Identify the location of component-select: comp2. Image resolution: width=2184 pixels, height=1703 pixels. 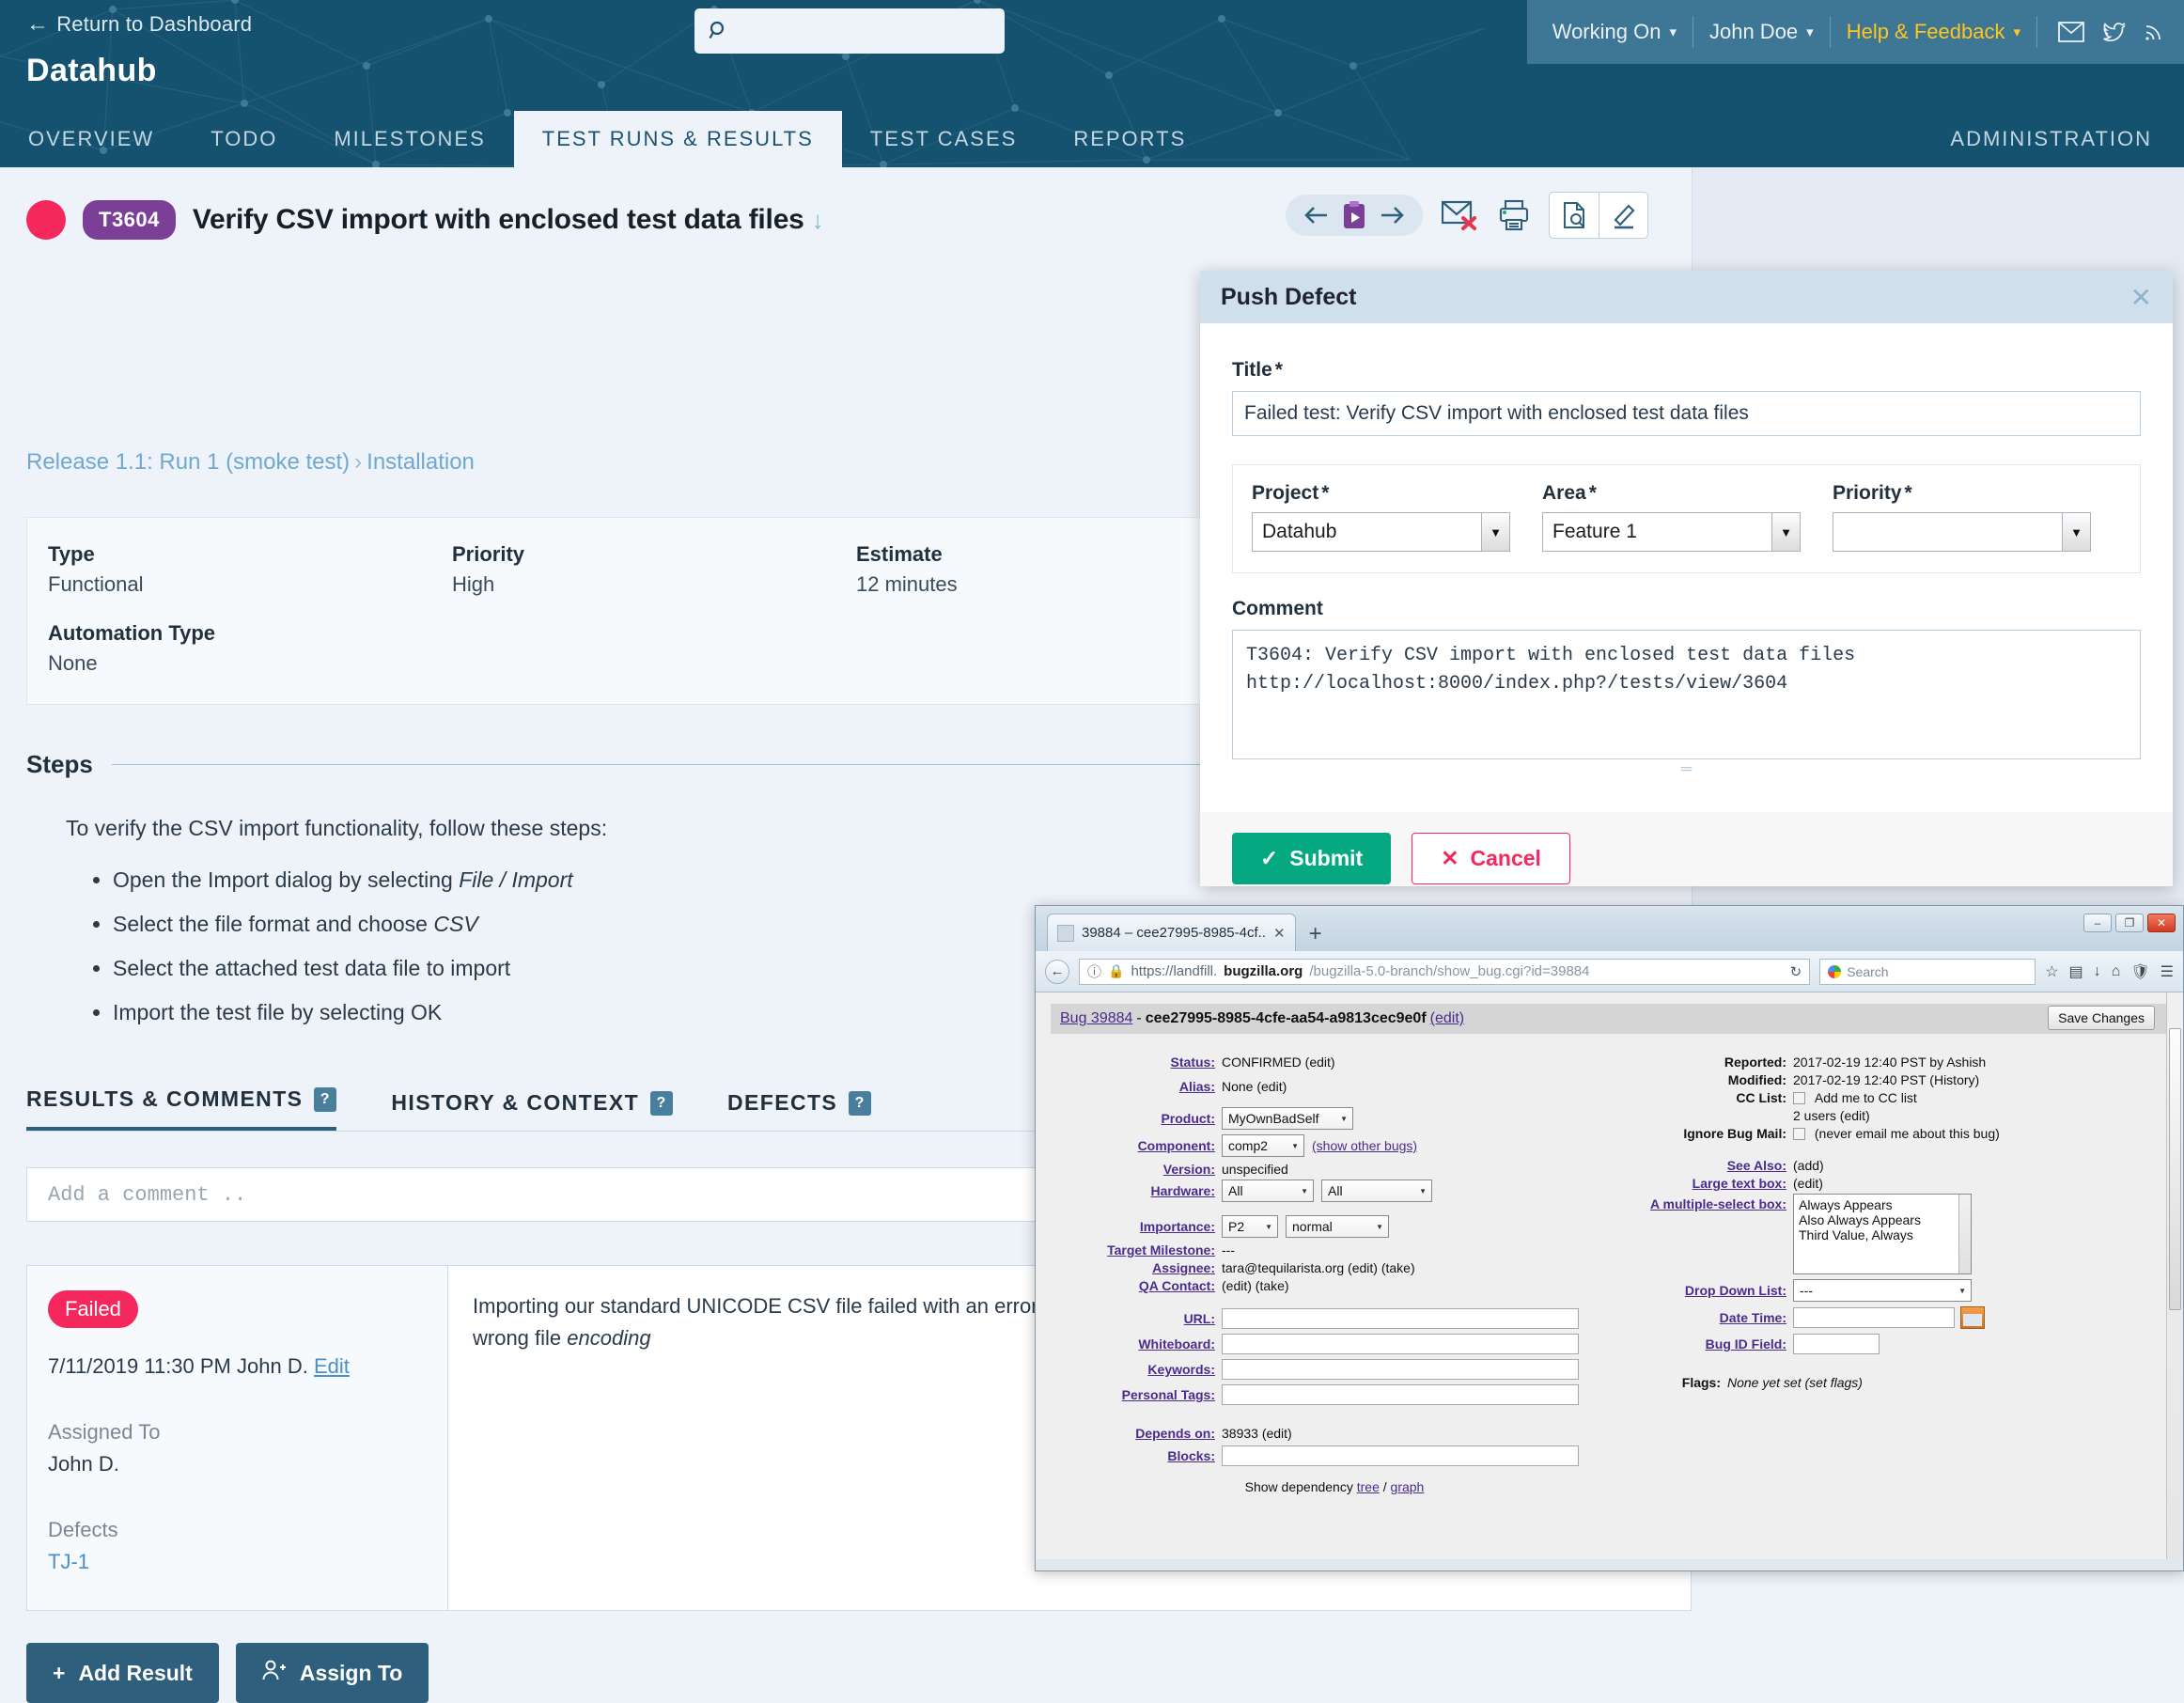
(1263, 1145).